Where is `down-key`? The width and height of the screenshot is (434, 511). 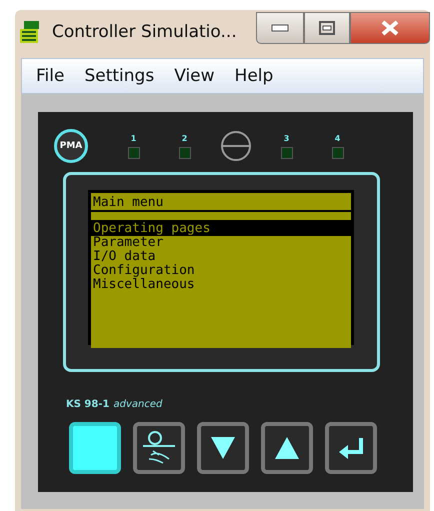
down-key is located at coordinates (223, 448).